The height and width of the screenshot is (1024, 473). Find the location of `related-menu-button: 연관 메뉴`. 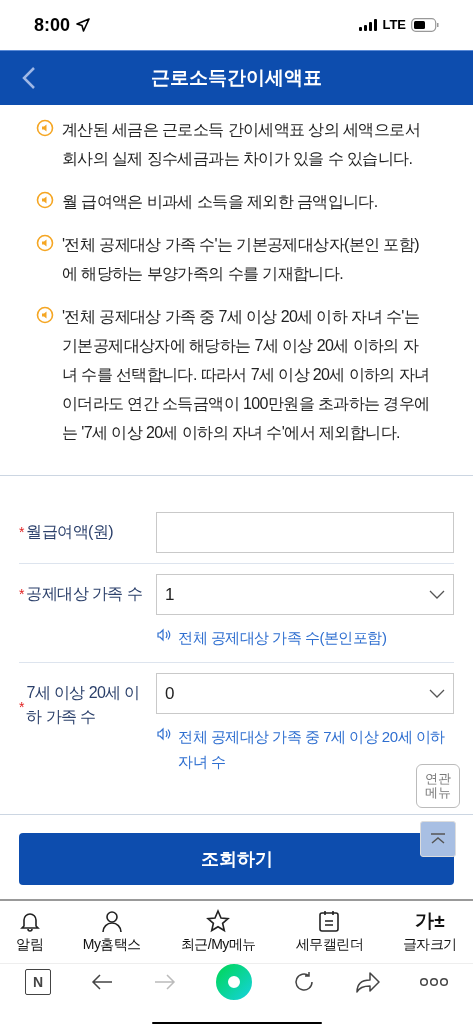

related-menu-button: 연관 메뉴 is located at coordinates (438, 786).